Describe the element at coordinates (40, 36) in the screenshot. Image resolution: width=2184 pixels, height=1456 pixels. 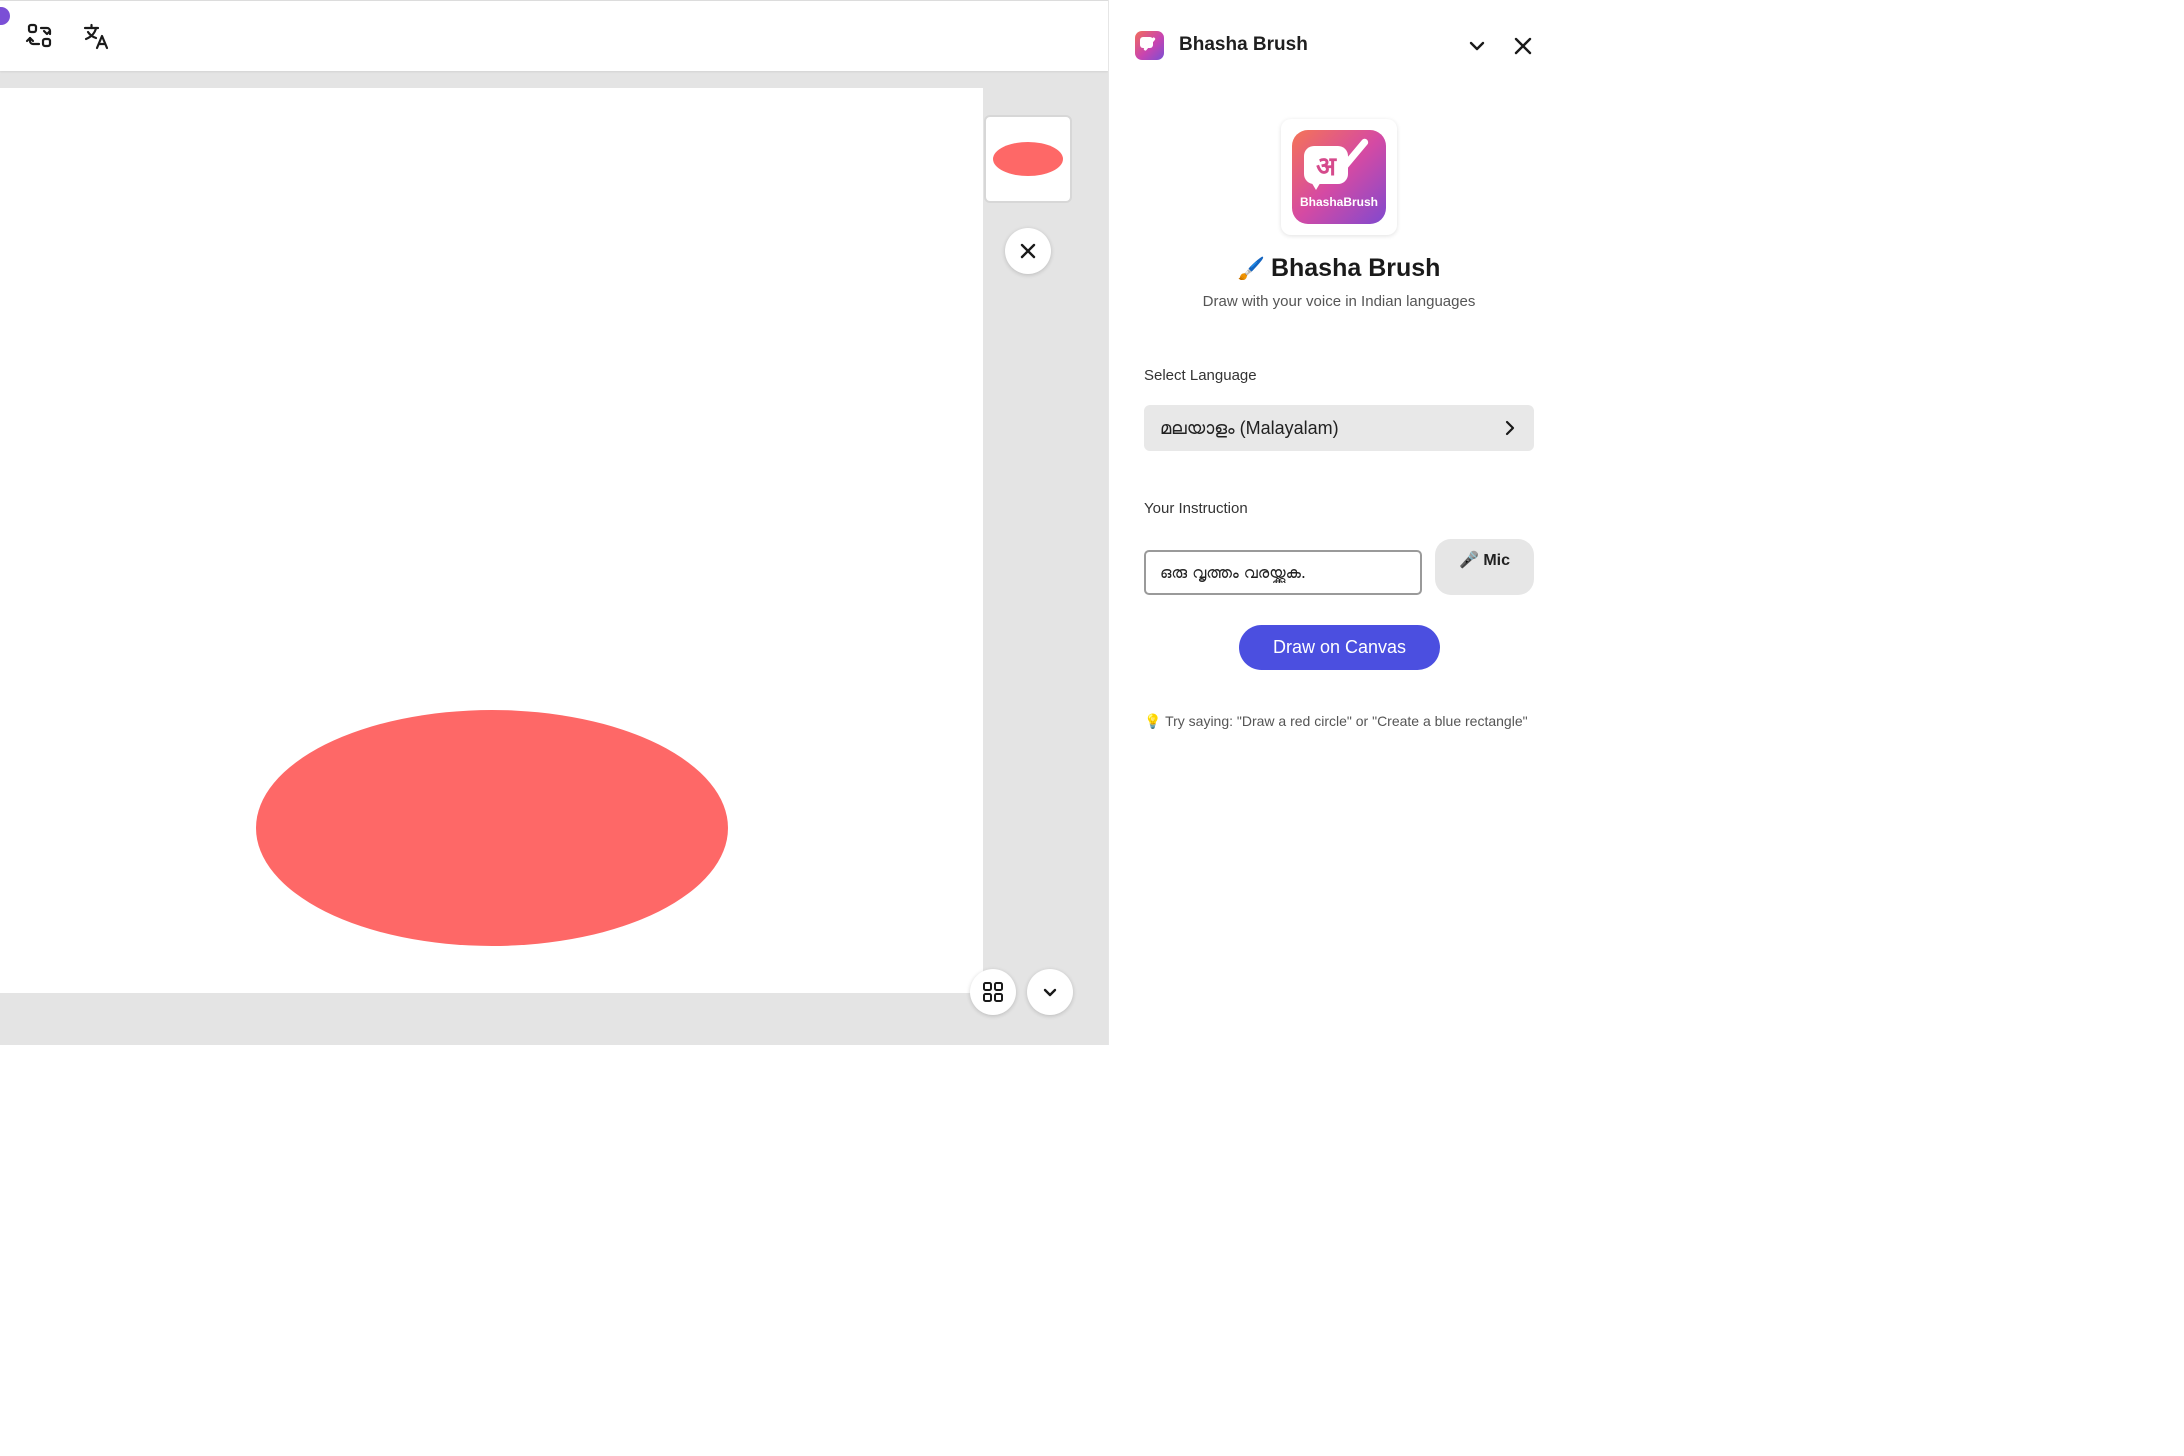
I see `swap-arrows-icon` at that location.